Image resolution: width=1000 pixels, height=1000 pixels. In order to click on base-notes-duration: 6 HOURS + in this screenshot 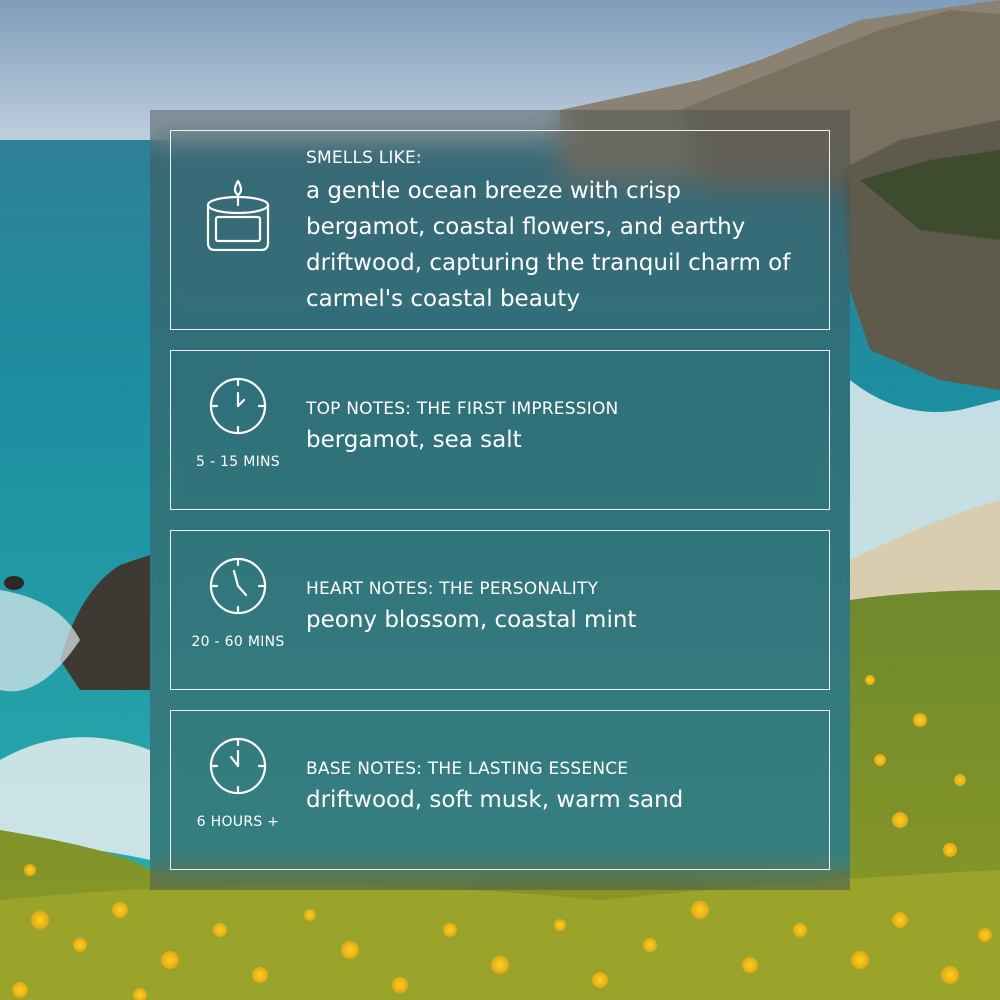, I will do `click(238, 822)`.